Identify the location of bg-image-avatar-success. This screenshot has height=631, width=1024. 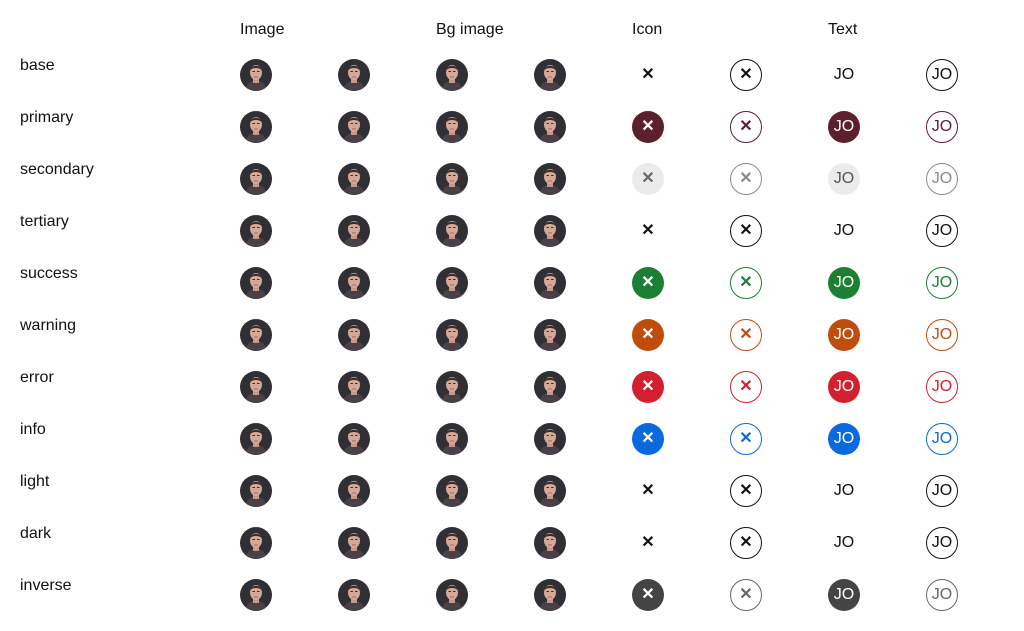
(452, 283).